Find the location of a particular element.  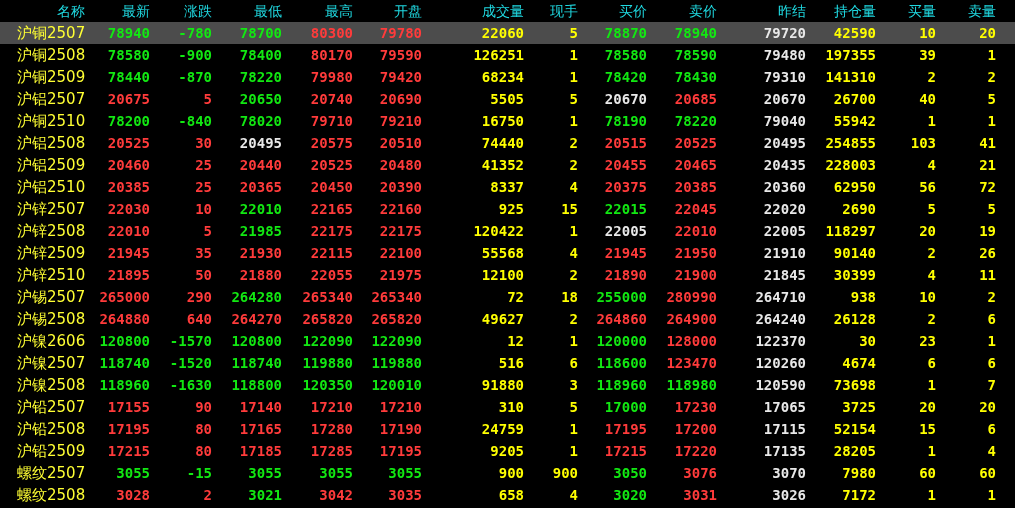

table-row: 沪铅2507 17155 90 17140 17210 17210 310 5 17000 17230 17065 3725 20 20 is located at coordinates (507, 407).